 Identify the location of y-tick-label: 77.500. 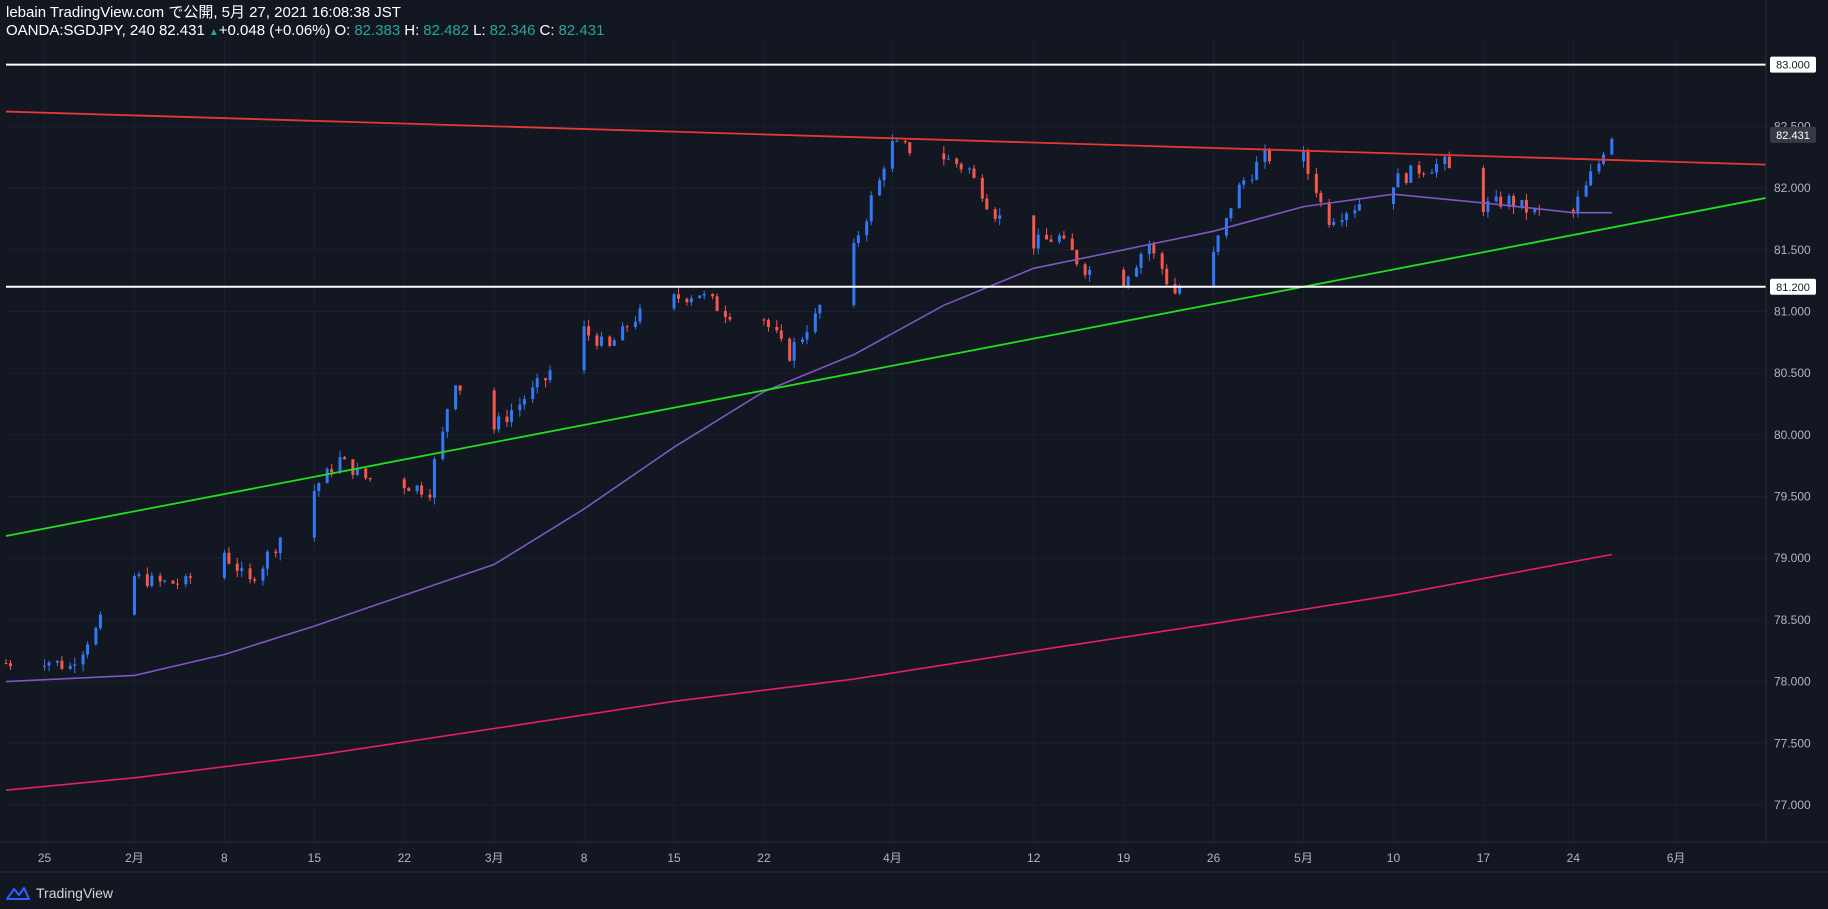
(1792, 743).